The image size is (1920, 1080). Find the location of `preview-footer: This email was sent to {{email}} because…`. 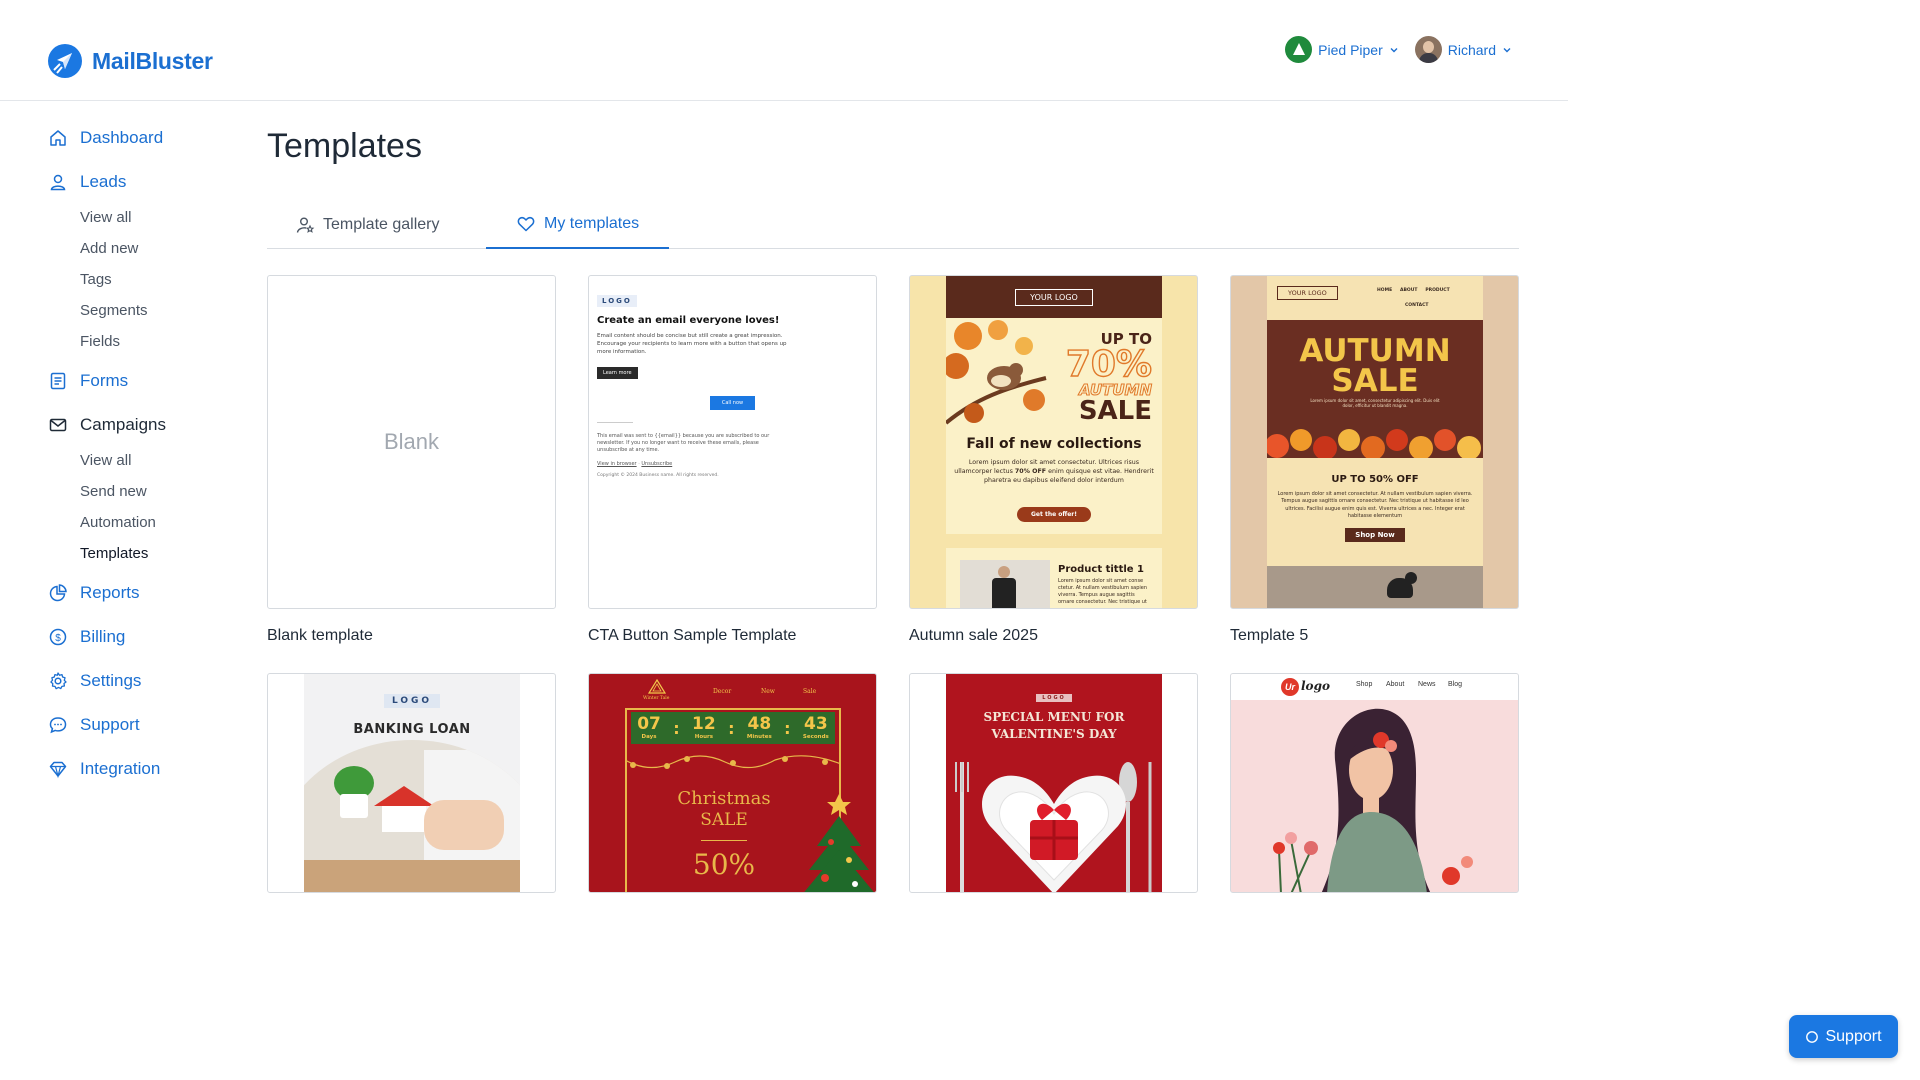

preview-footer: This email was sent to {{email}} because… is located at coordinates (683, 443).